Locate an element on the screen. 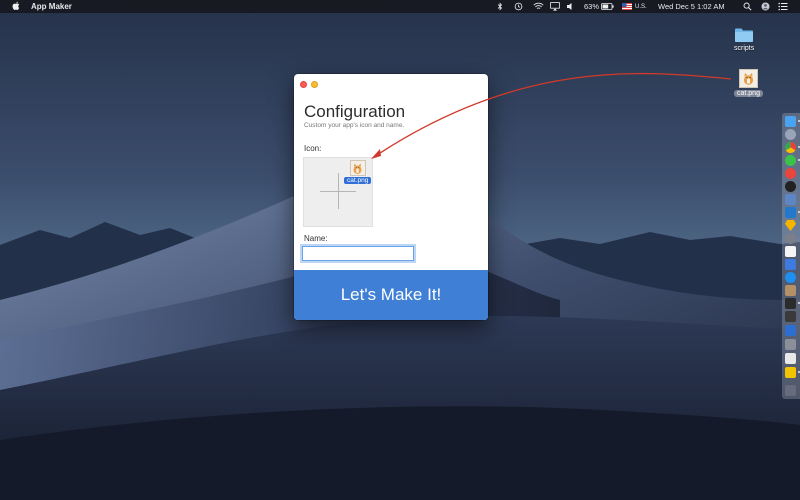 The width and height of the screenshot is (800, 500). chrome-icon is located at coordinates (790, 147).